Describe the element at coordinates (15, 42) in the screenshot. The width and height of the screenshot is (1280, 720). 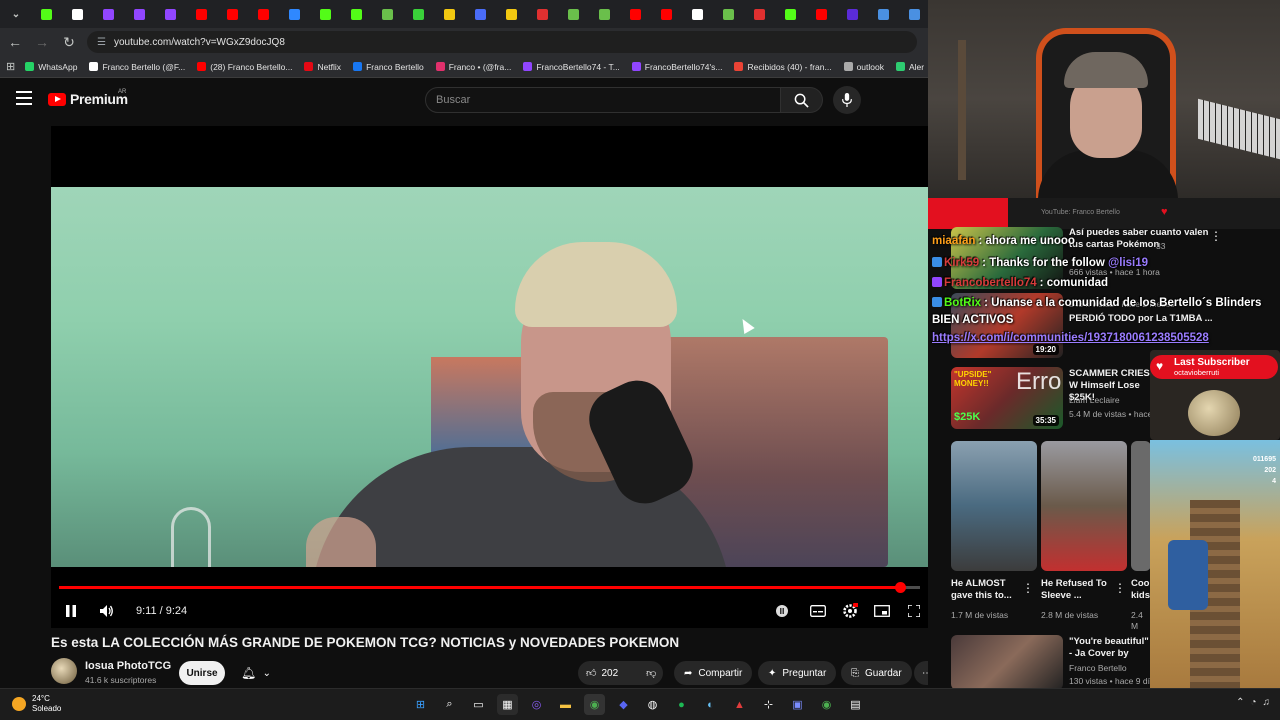
I see `back-button: ←` at that location.